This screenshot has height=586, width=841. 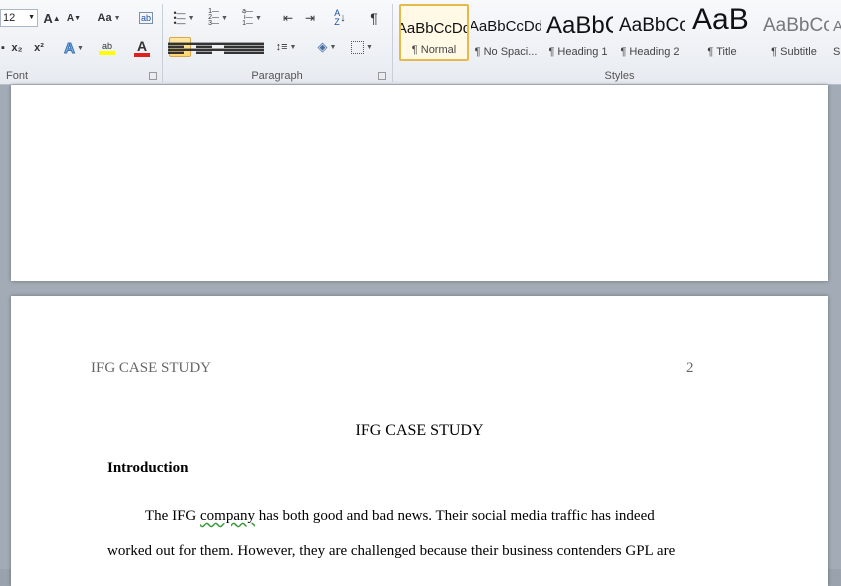 I want to click on style-heading-2: AaBbCc ¶ Heading 2, so click(x=650, y=32).